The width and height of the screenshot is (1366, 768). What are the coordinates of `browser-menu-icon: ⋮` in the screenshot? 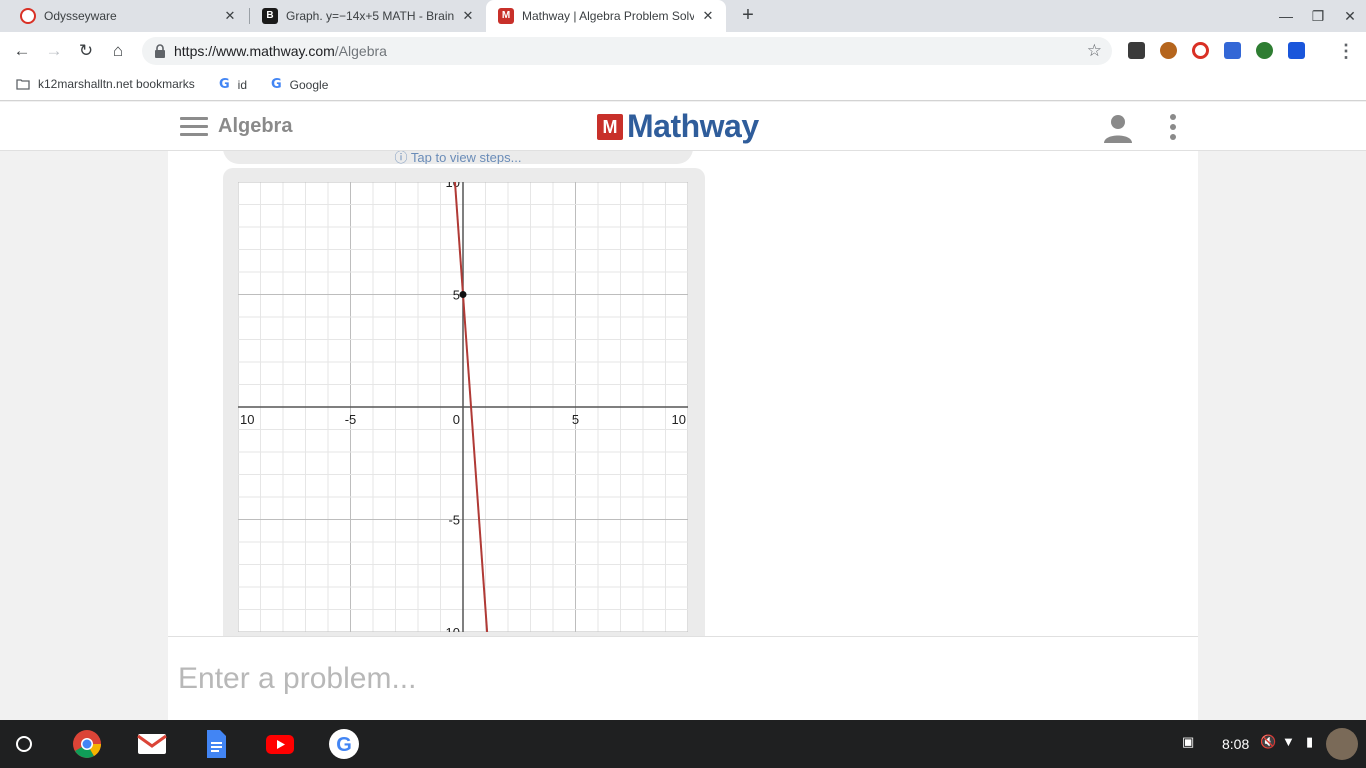 It's located at (1346, 51).